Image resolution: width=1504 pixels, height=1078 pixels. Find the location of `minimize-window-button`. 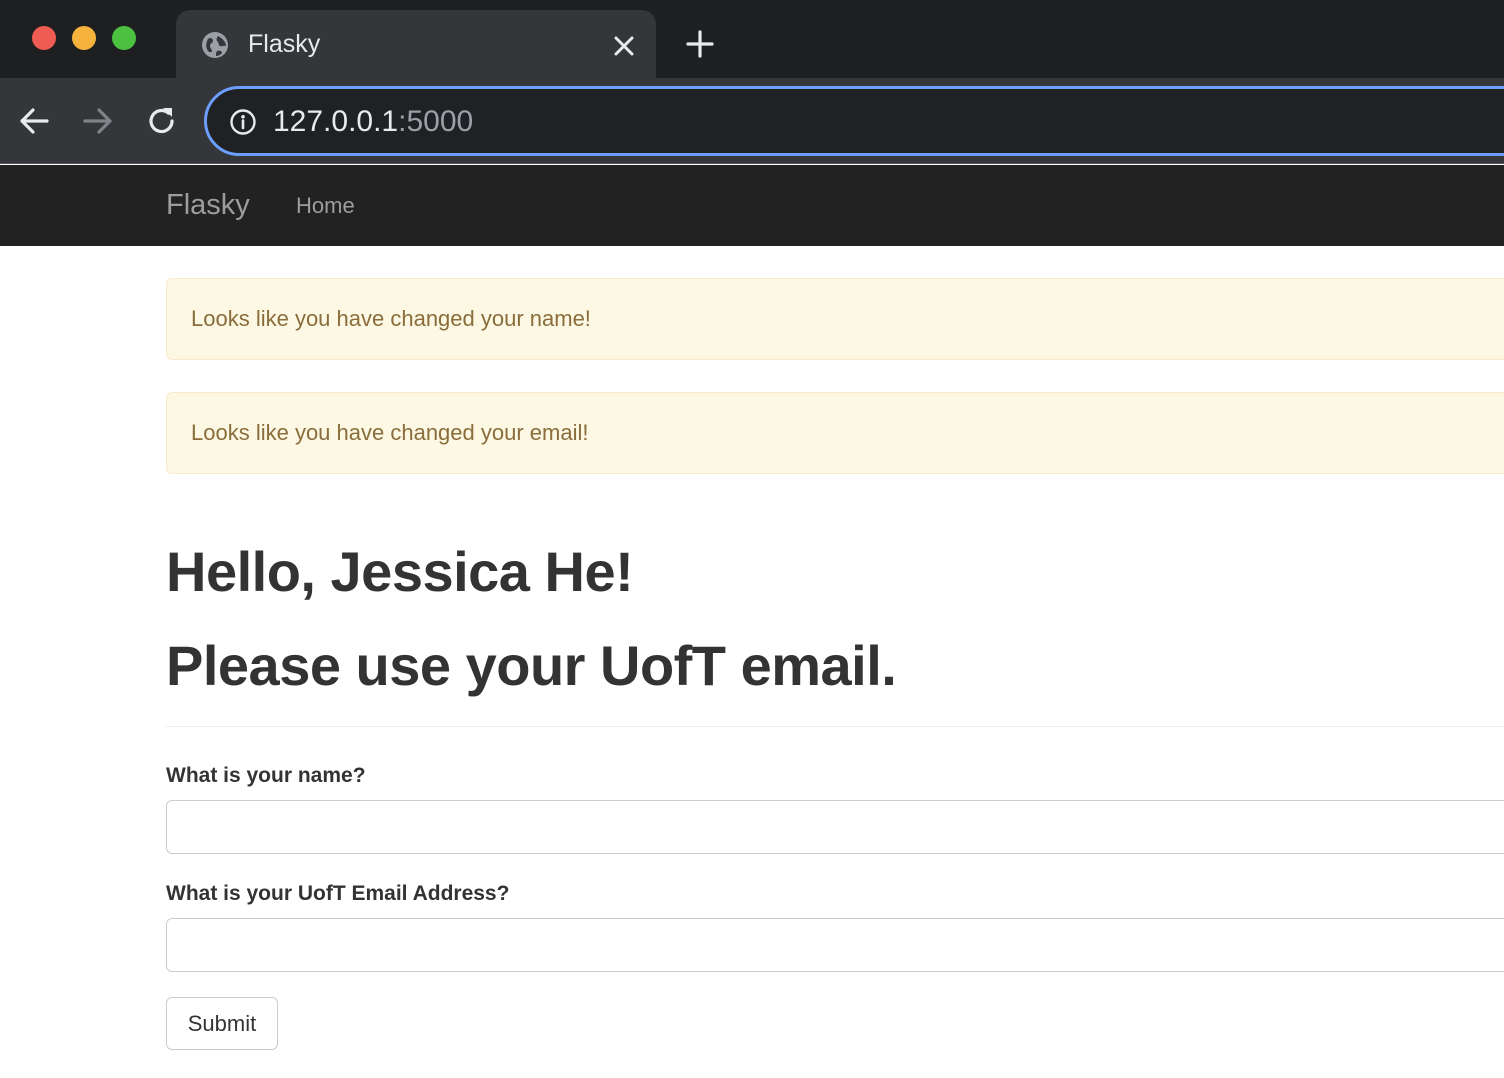

minimize-window-button is located at coordinates (84, 38).